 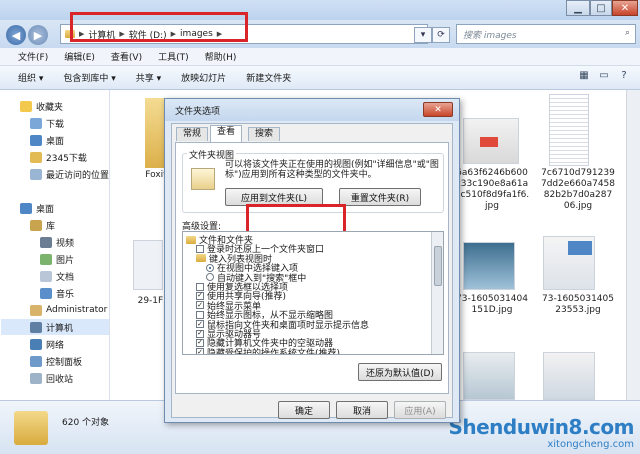 What do you see at coordinates (221, 56) in the screenshot?
I see `menu-help: 帮助(H)` at bounding box center [221, 56].